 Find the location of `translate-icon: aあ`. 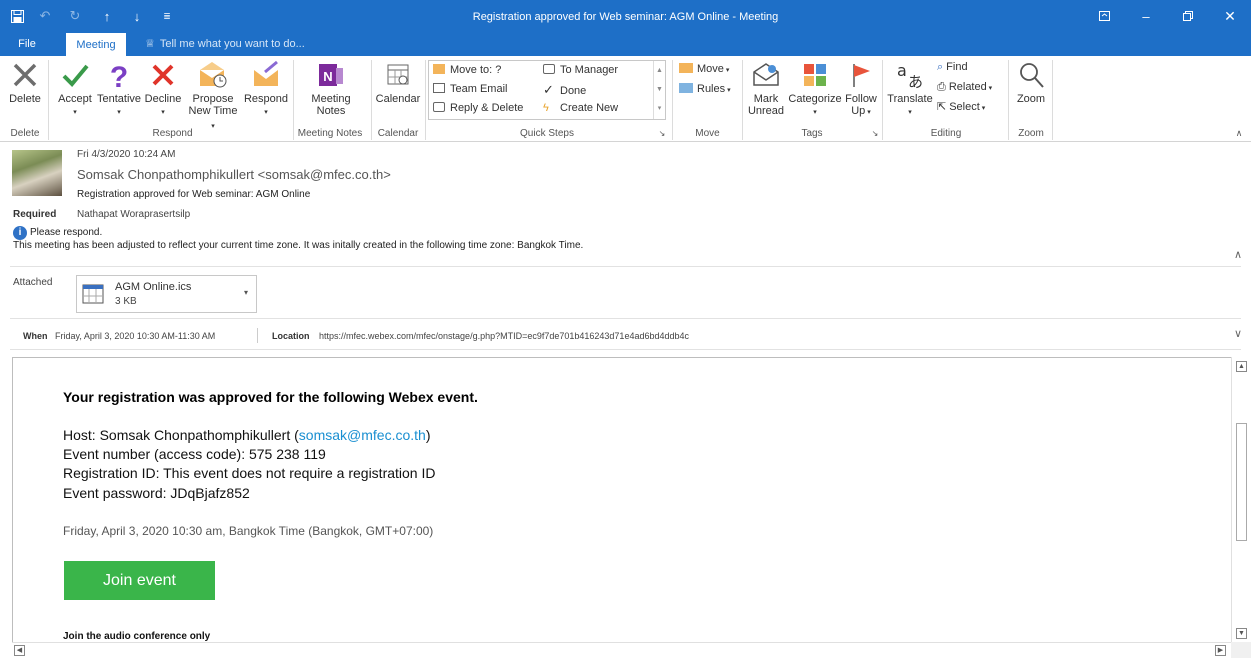

translate-icon: aあ is located at coordinates (910, 75).